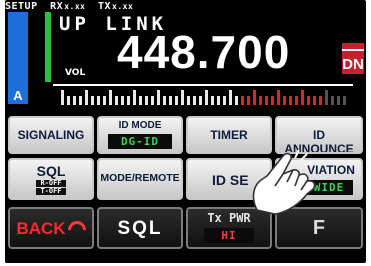  I want to click on id-mode-label: ID MODE, so click(140, 125).